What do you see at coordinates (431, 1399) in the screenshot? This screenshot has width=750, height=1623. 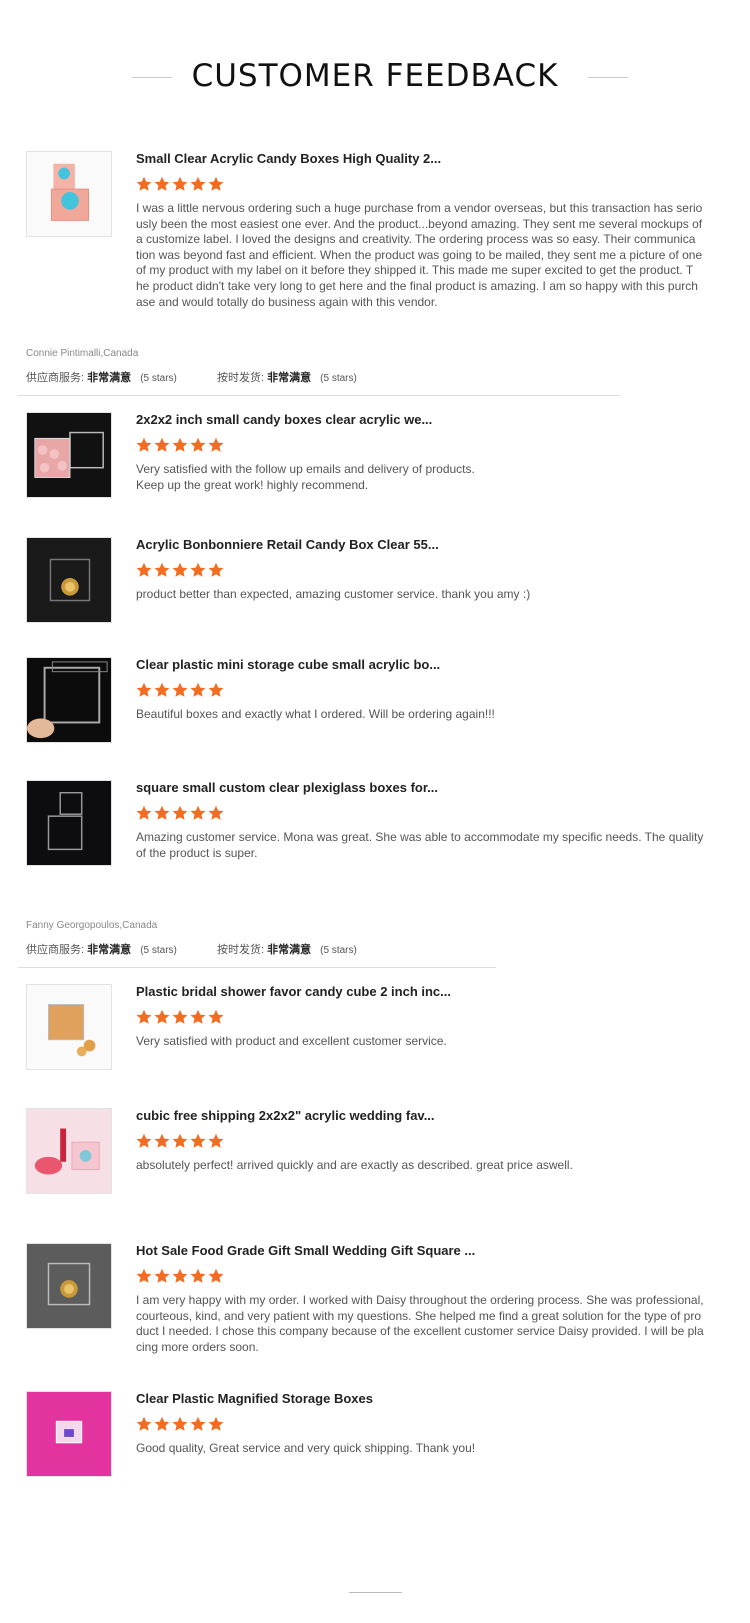 I see `product-title-link: Clear Plastic Magnified Storage Boxes` at bounding box center [431, 1399].